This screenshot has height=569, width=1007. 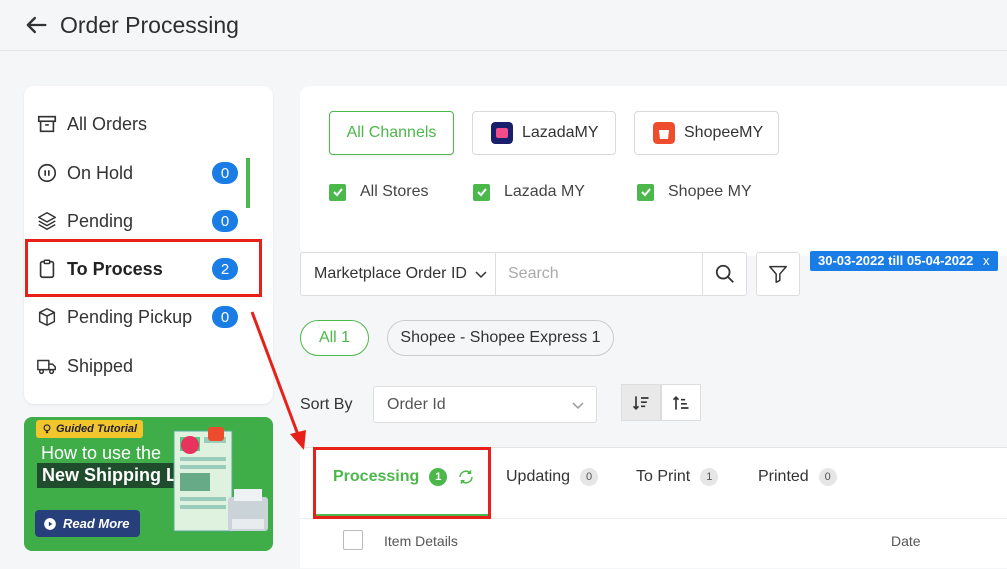 What do you see at coordinates (97, 429) in the screenshot?
I see `guided-tutorial-label: Guided Tutorial` at bounding box center [97, 429].